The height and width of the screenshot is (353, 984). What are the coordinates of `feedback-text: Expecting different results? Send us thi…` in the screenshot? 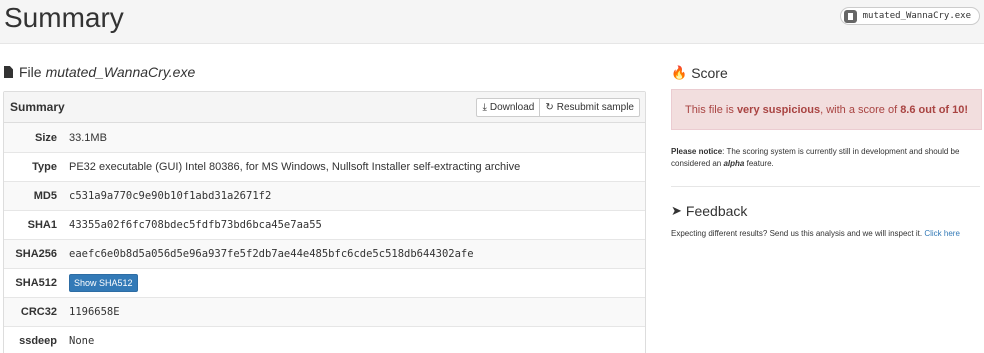 It's located at (815, 233).